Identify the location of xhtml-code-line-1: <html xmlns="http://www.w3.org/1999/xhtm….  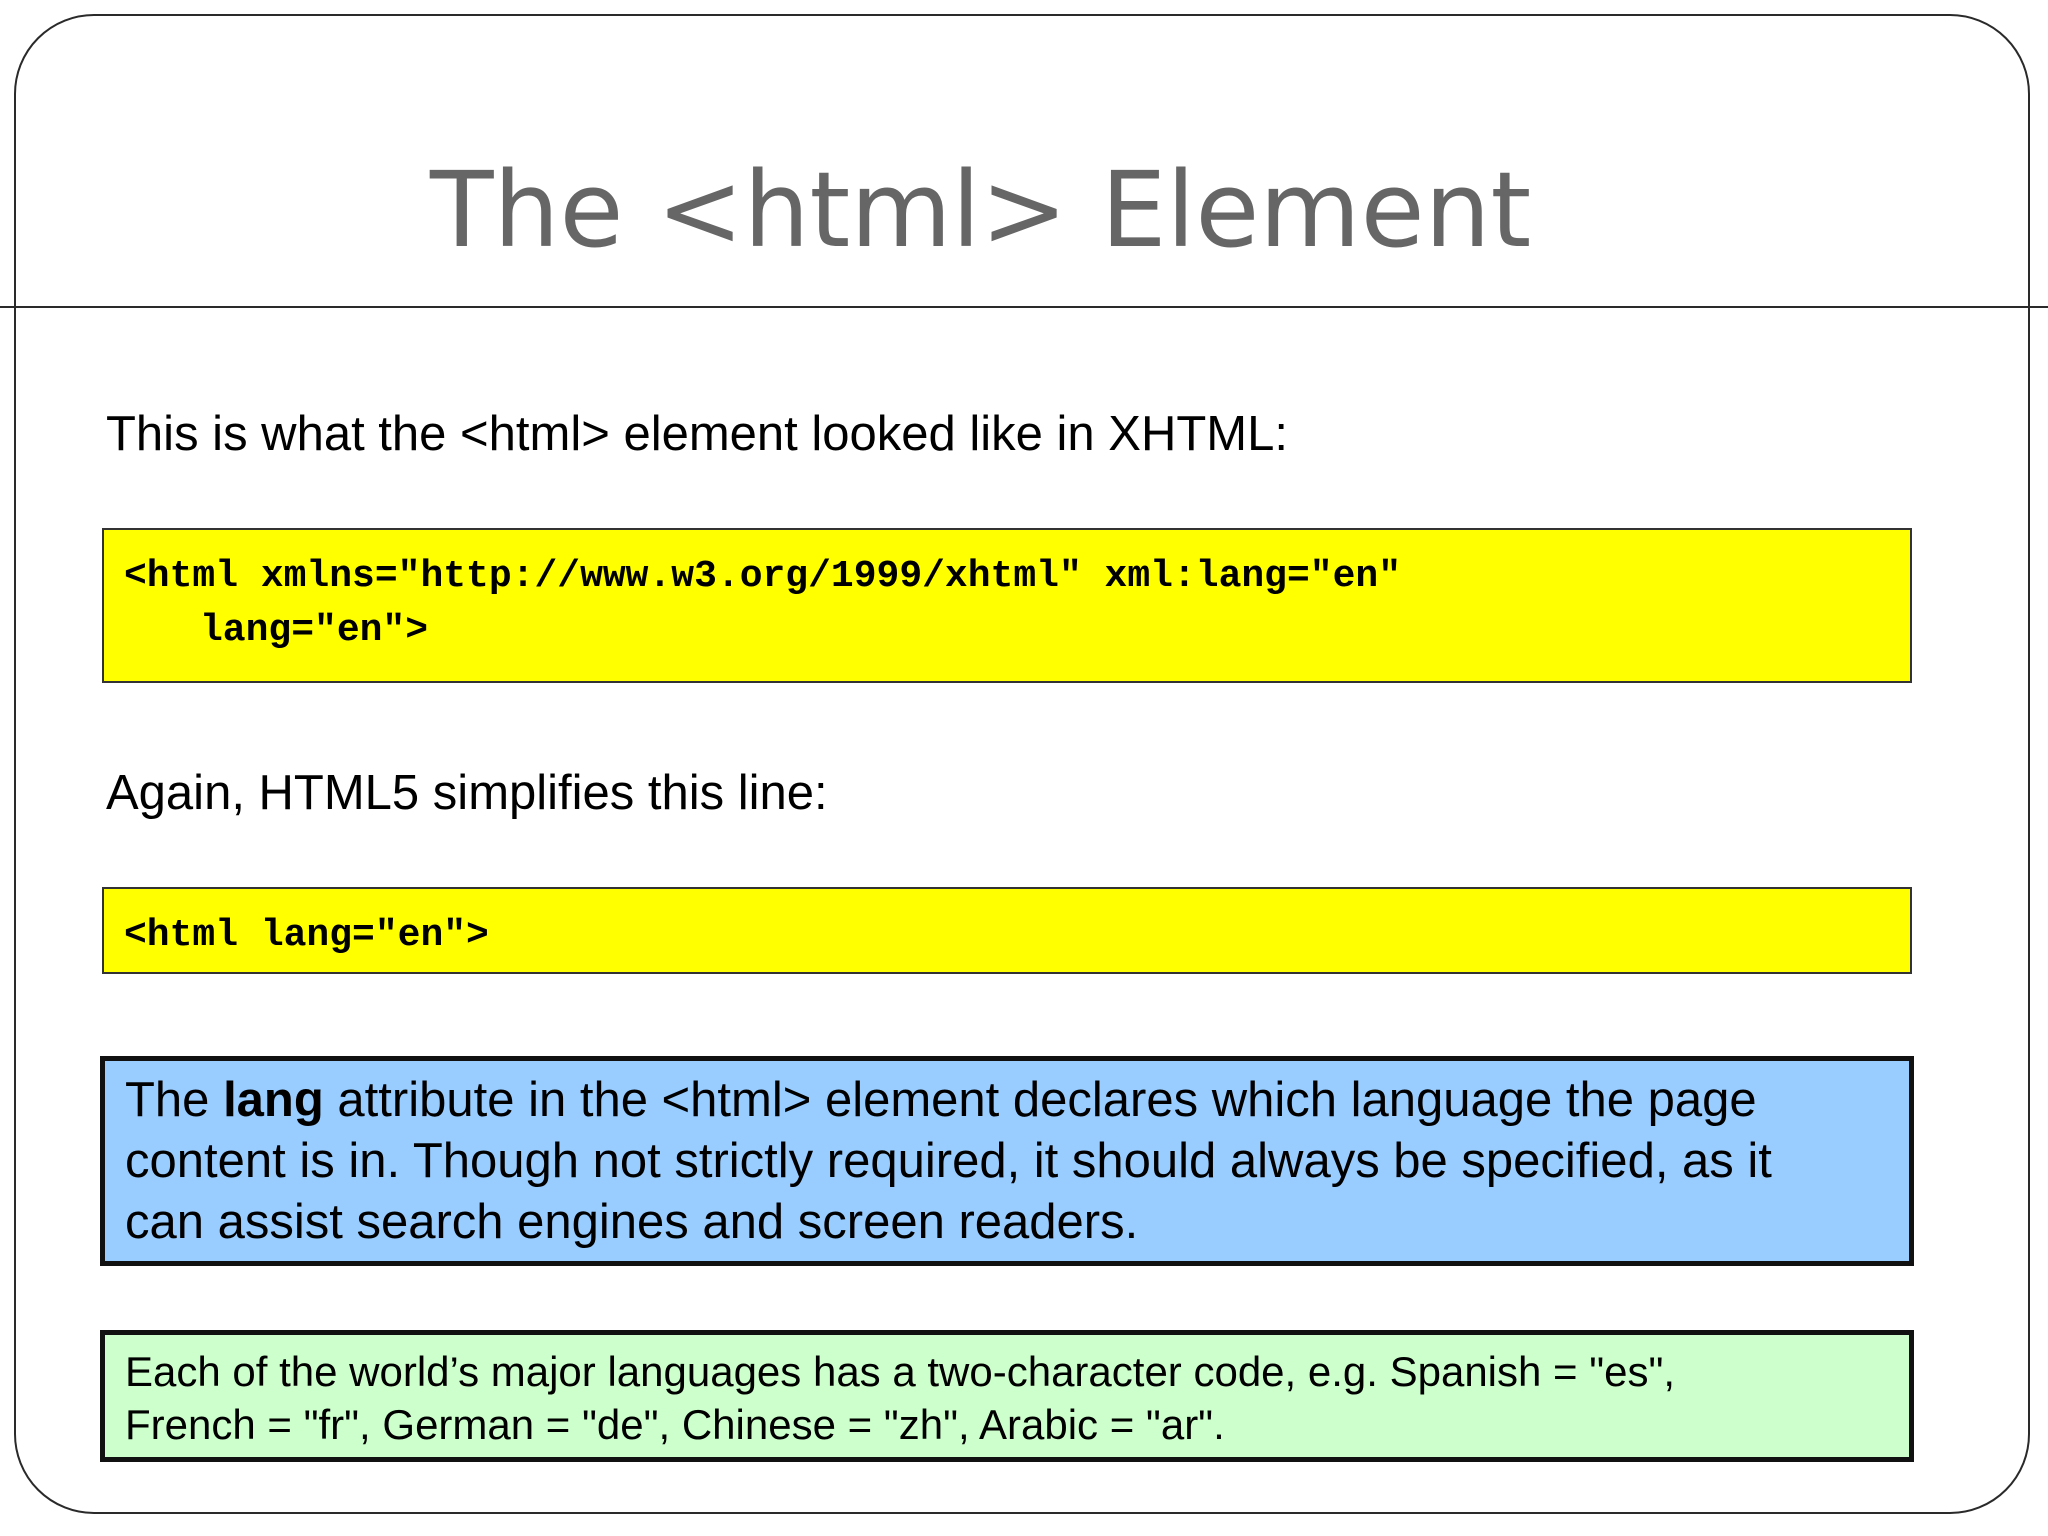
(763, 576).